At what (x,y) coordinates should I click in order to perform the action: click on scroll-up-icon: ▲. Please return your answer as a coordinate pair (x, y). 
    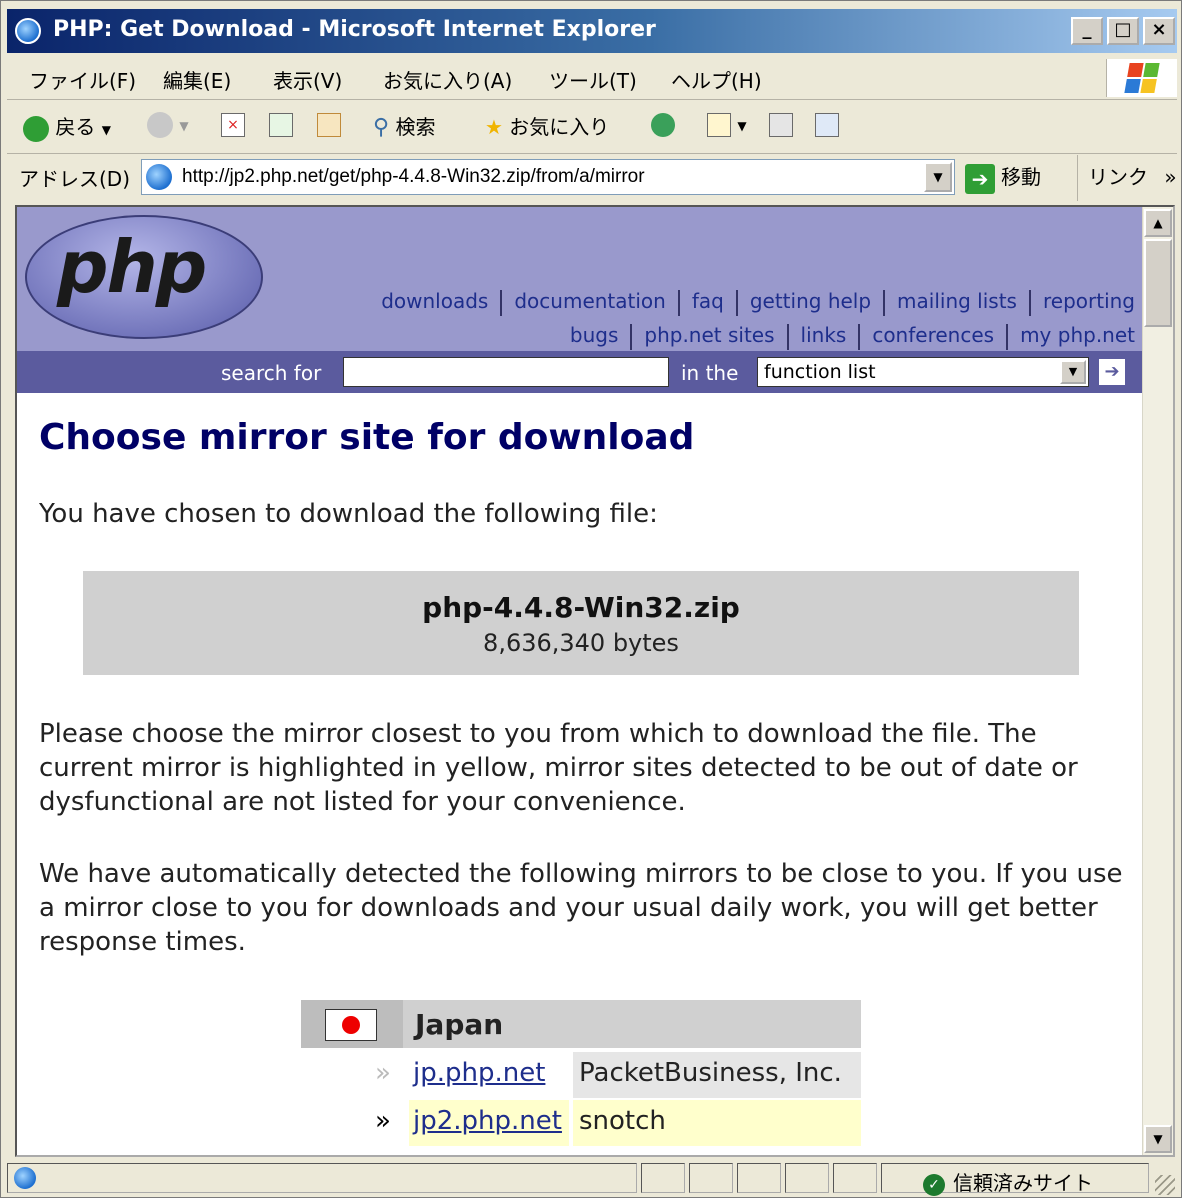
    Looking at the image, I should click on (1158, 223).